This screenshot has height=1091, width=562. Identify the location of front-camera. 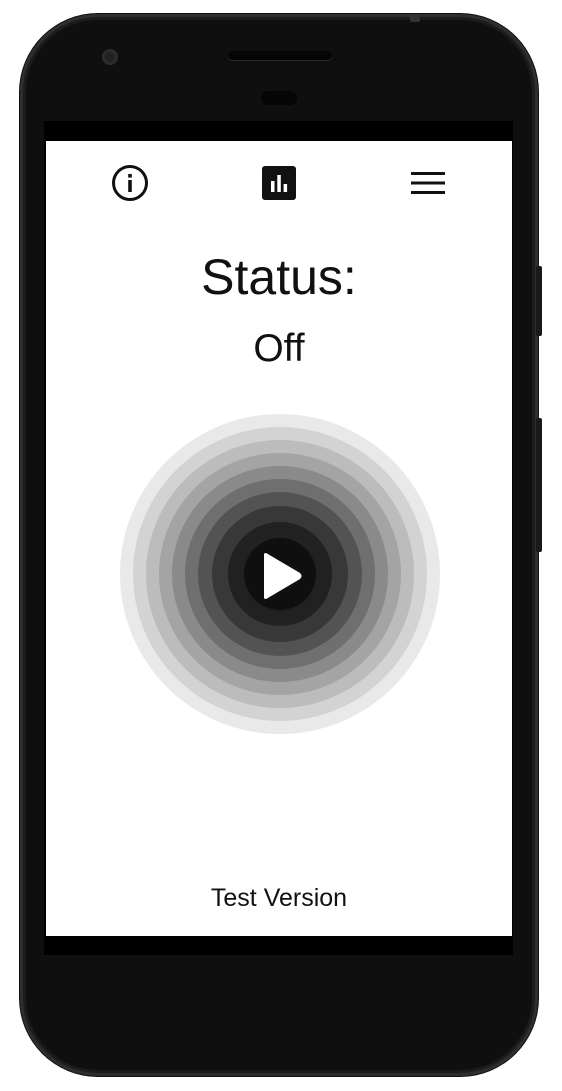
(110, 57).